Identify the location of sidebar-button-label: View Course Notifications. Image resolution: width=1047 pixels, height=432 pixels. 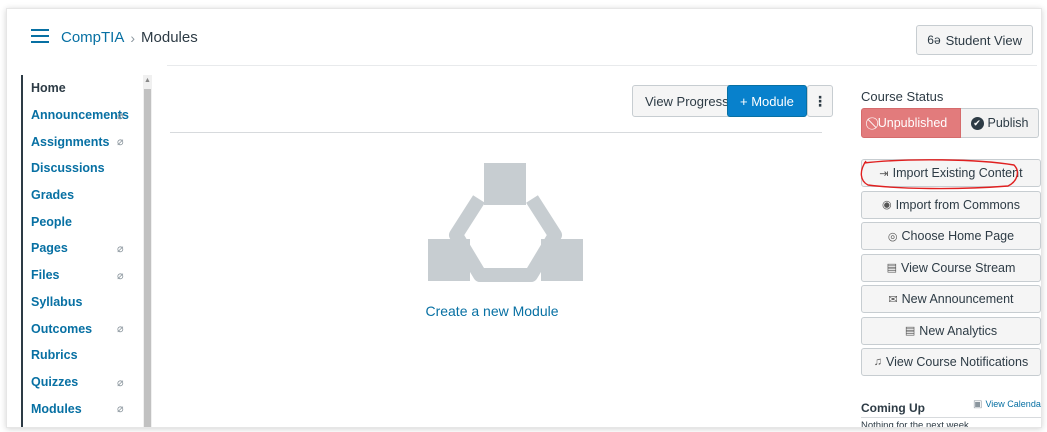
(957, 362).